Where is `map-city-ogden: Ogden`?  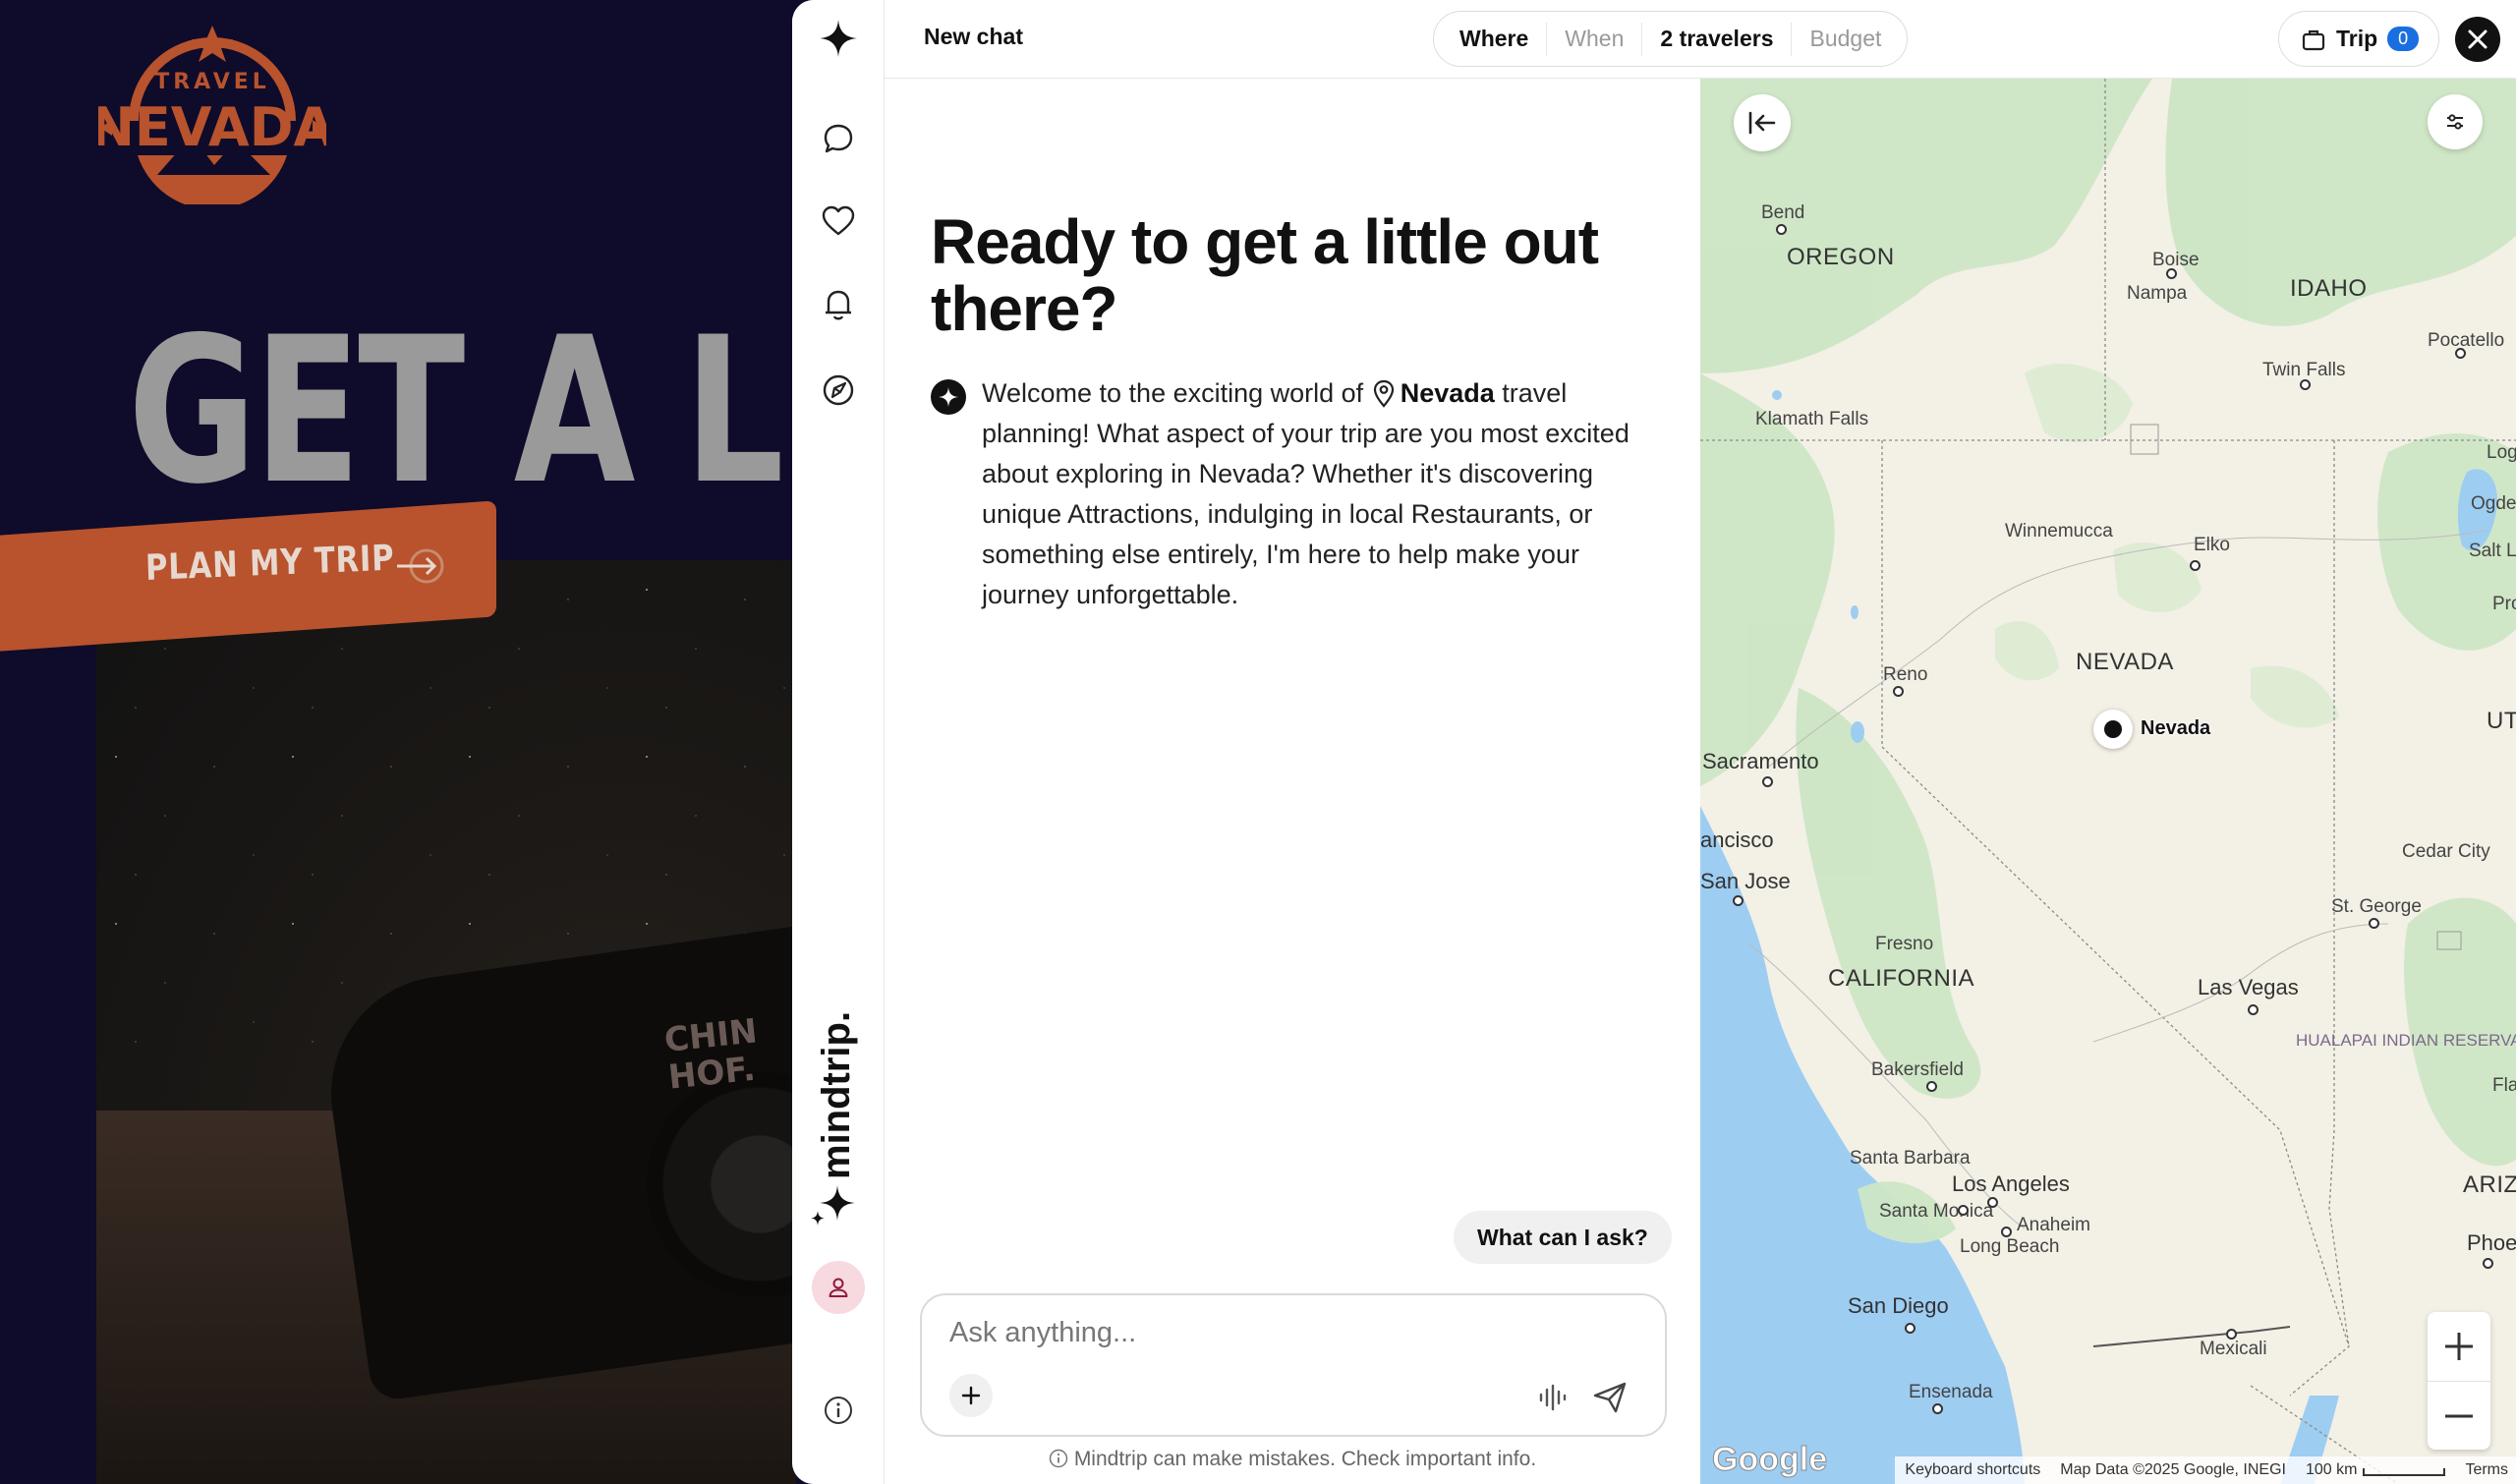
map-city-ogden: Ogden is located at coordinates (2493, 503).